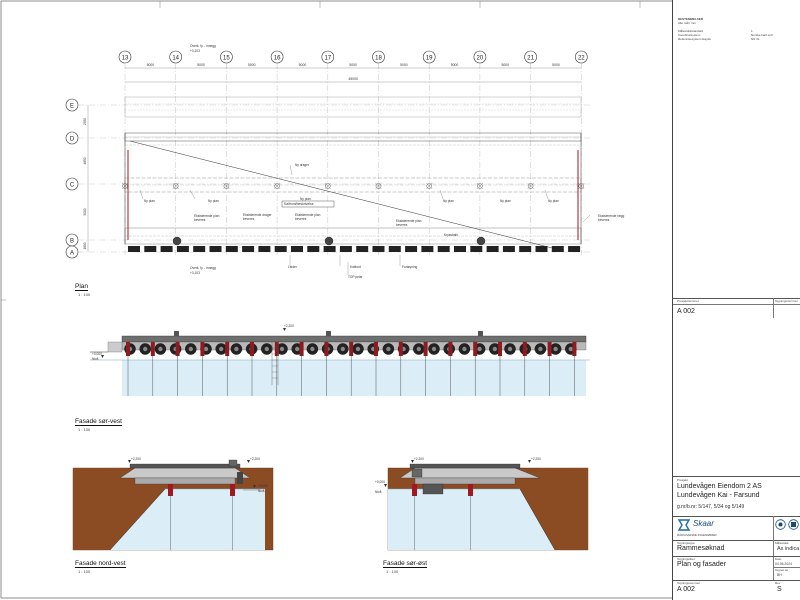  Describe the element at coordinates (505, 201) in the screenshot. I see `note-fender-5: Ny plan` at that location.